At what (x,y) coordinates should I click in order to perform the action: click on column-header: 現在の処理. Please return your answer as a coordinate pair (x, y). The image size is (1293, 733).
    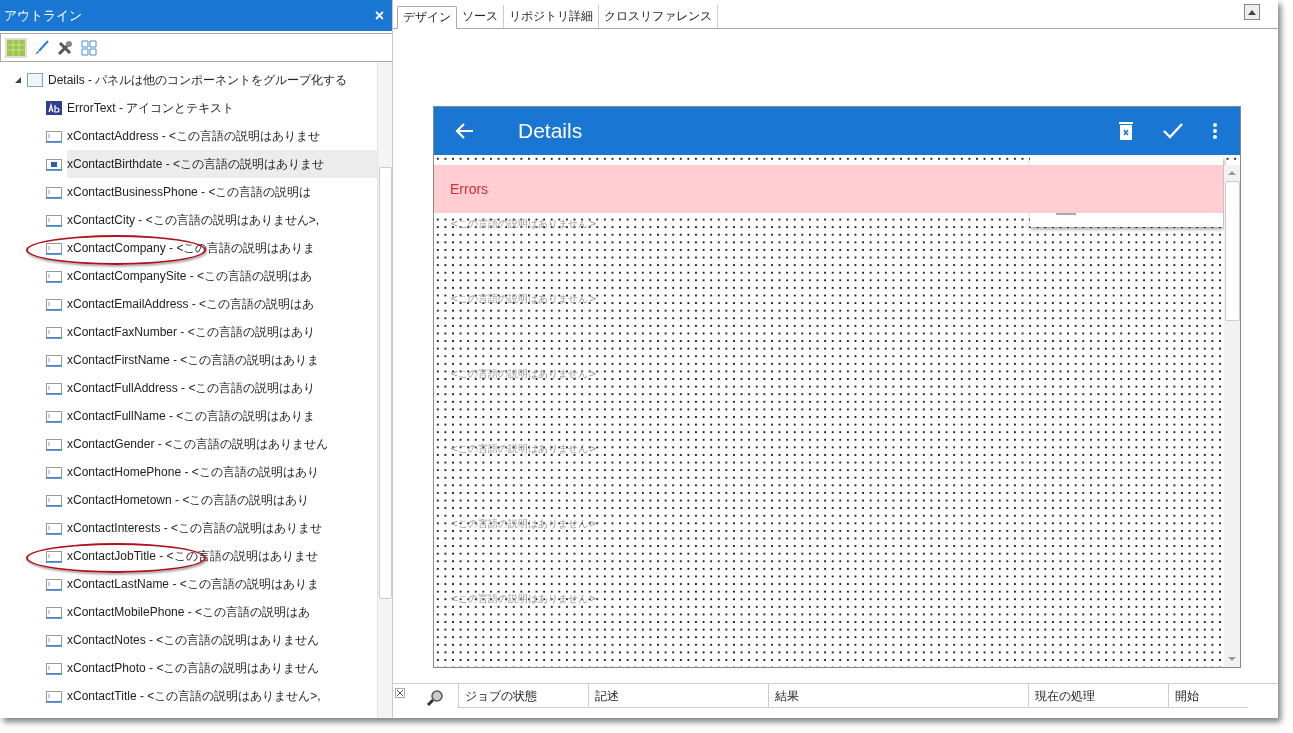
    Looking at the image, I should click on (1098, 696).